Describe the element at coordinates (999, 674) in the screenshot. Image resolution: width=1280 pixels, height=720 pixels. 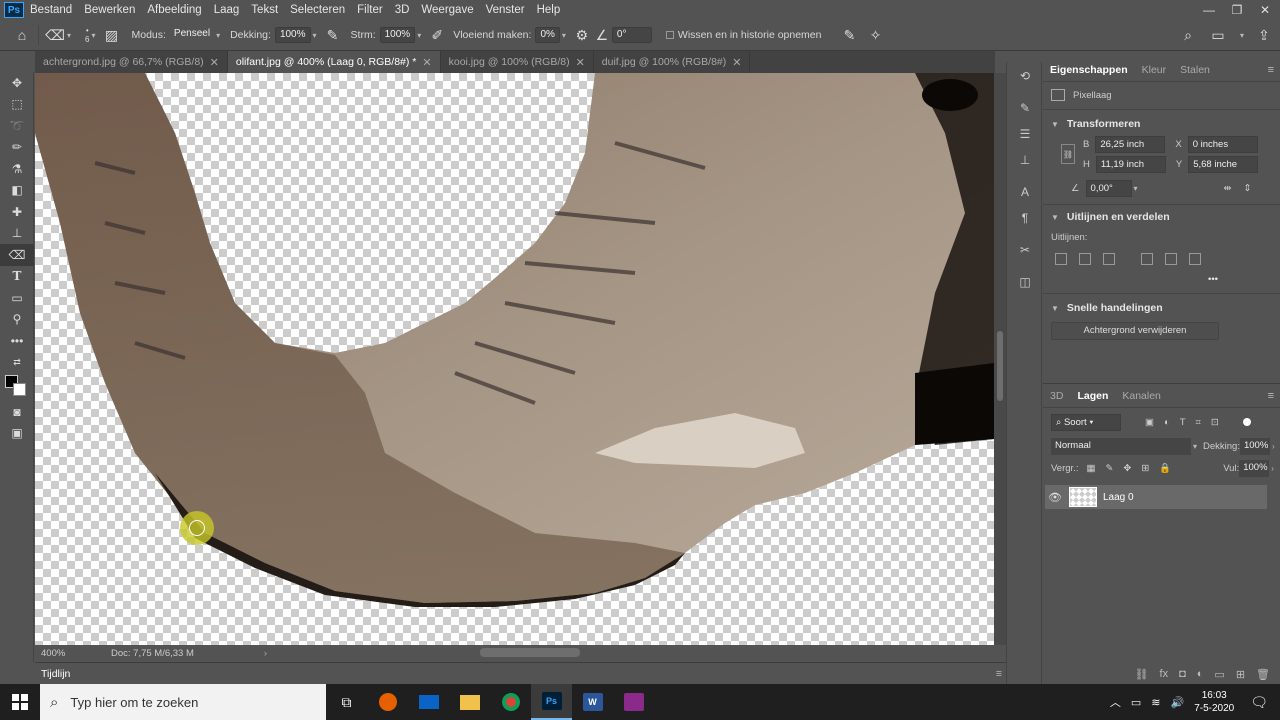
I see `timeline-menu-icon: ≡` at that location.